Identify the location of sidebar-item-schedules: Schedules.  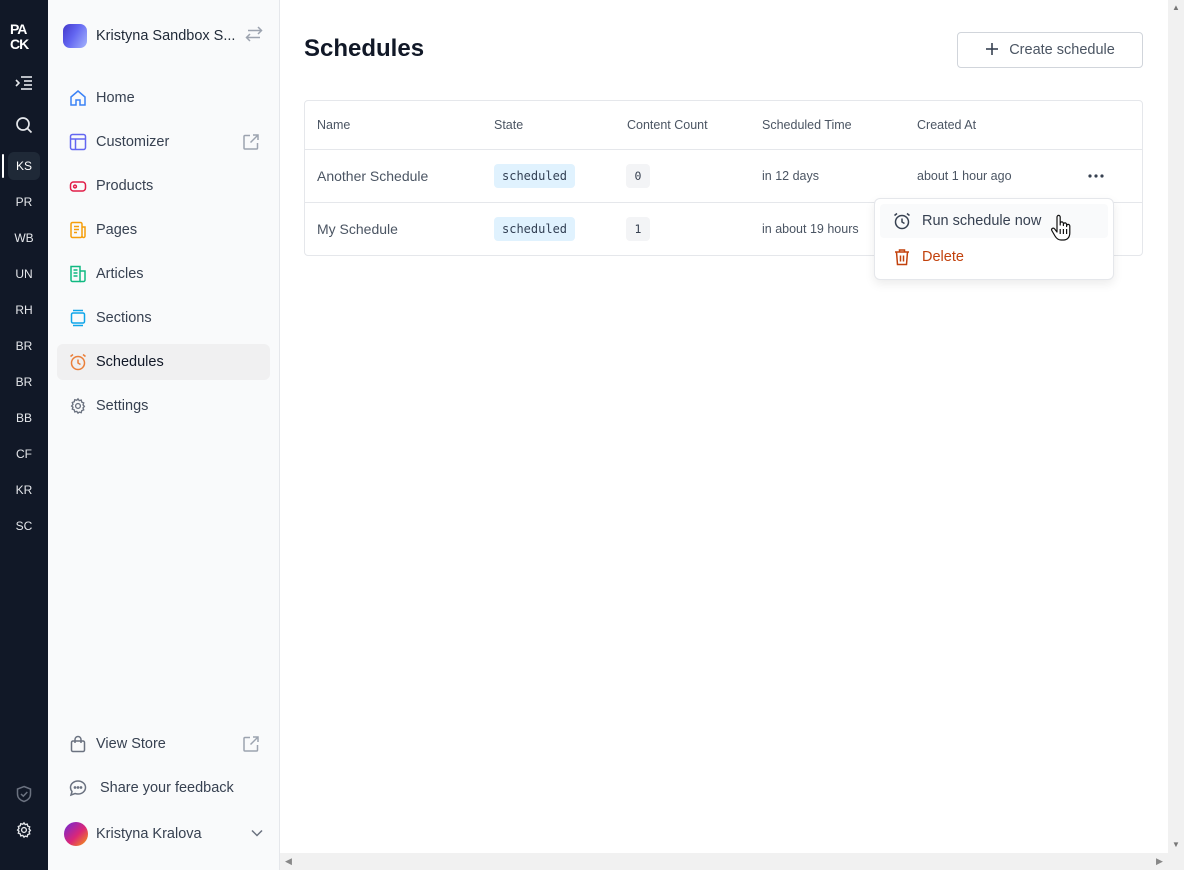
(163, 362).